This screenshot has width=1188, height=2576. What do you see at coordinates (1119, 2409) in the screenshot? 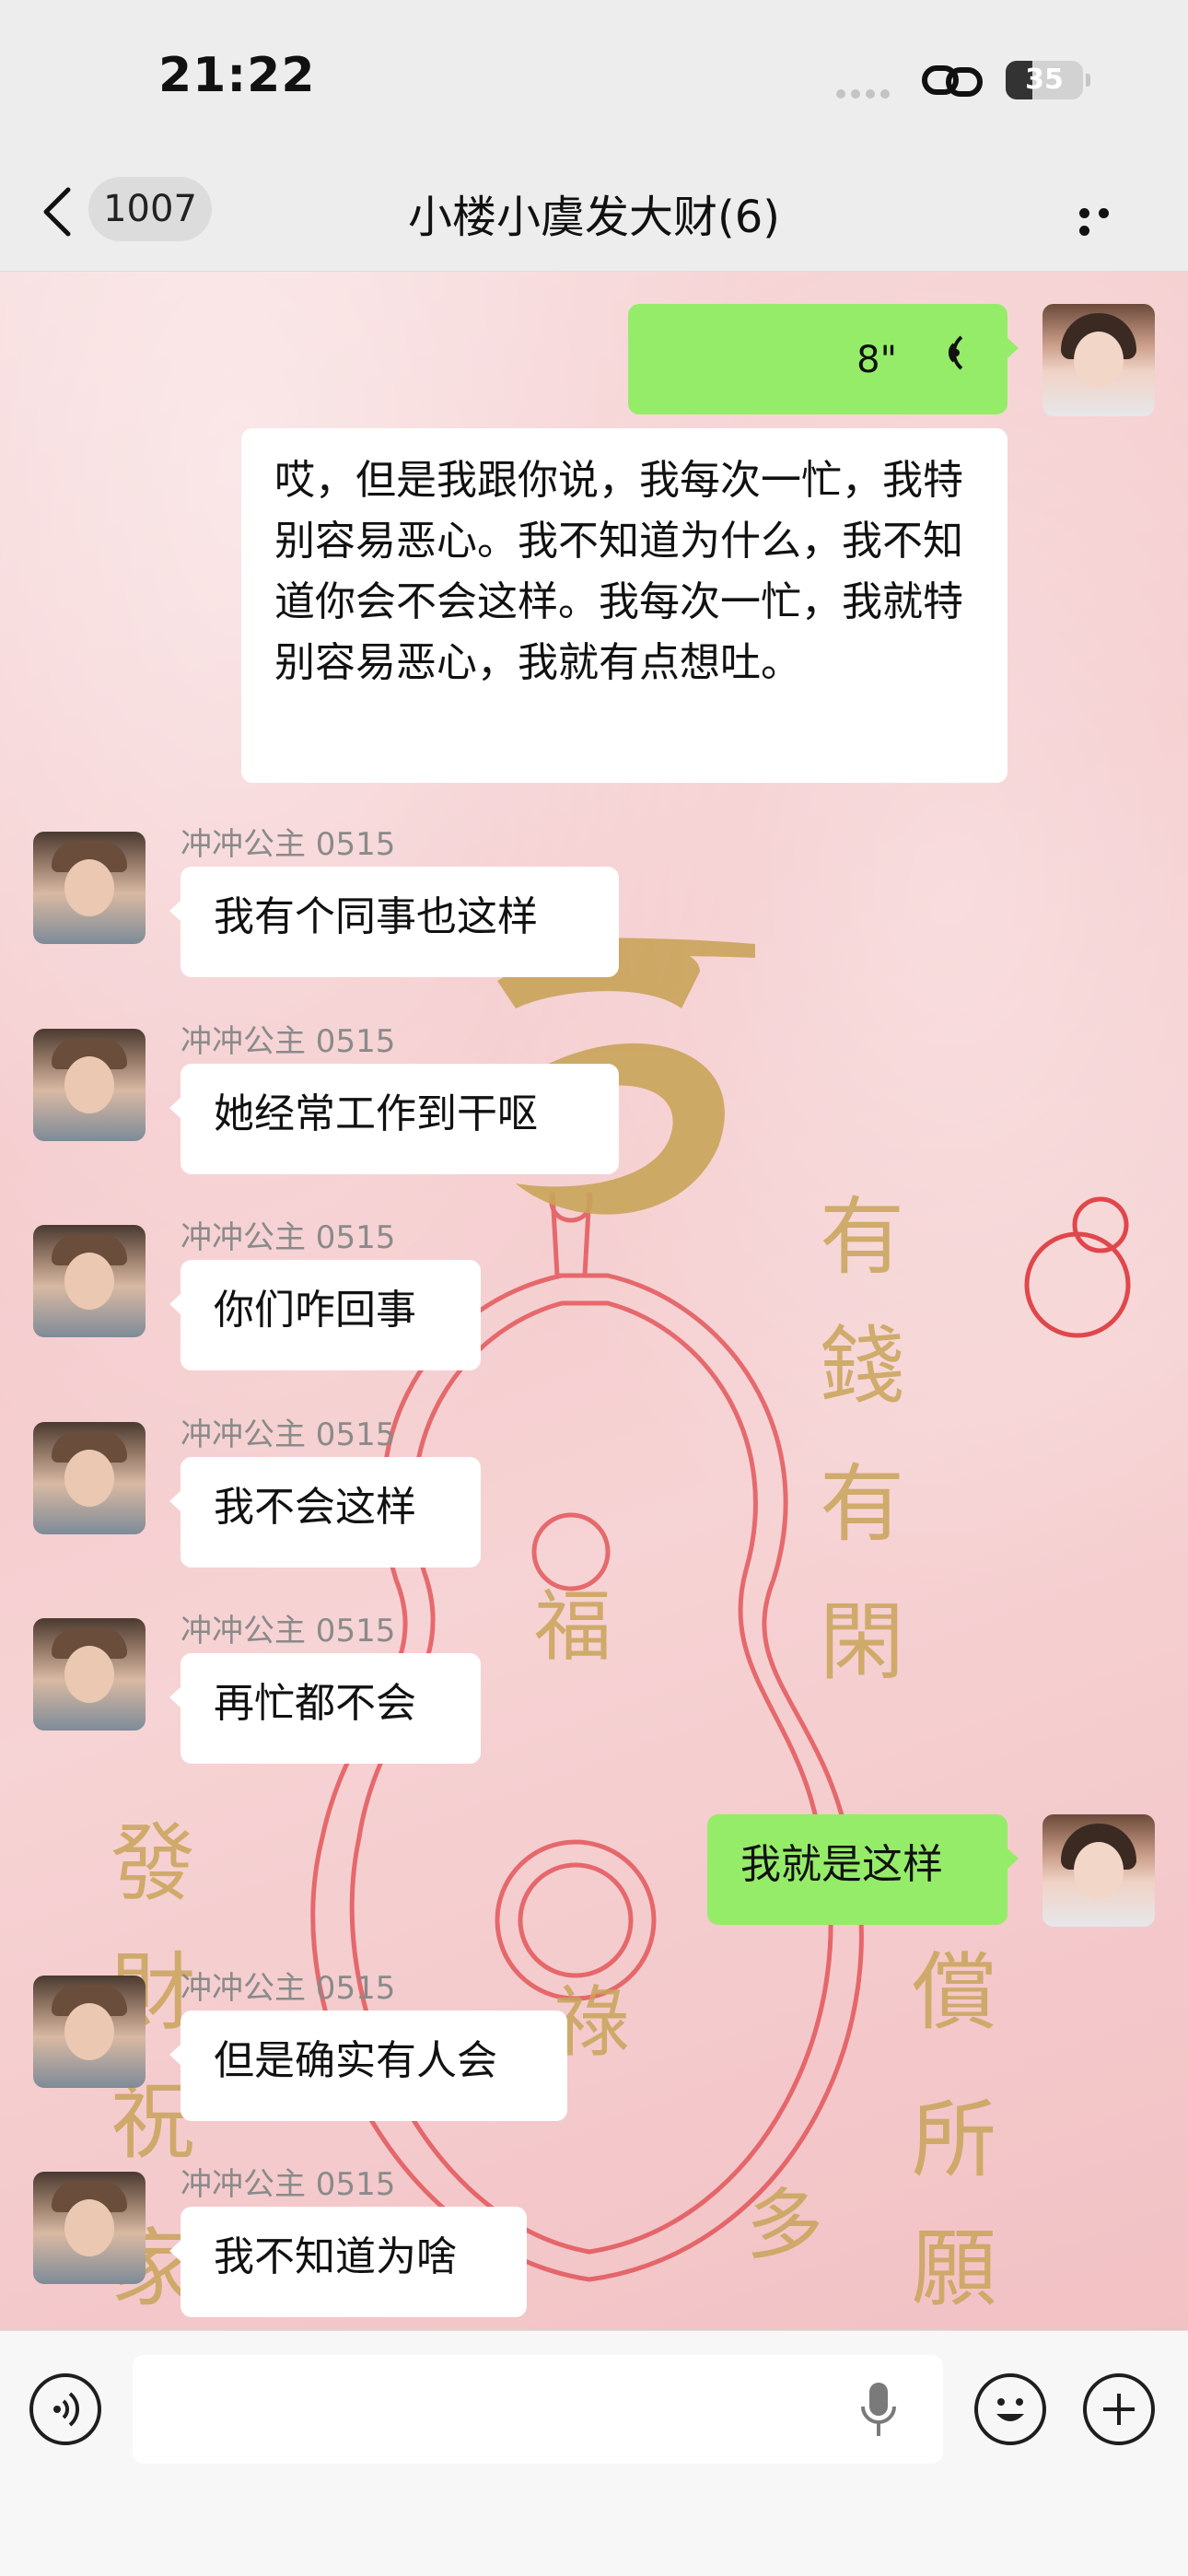
I see `plus-icon` at bounding box center [1119, 2409].